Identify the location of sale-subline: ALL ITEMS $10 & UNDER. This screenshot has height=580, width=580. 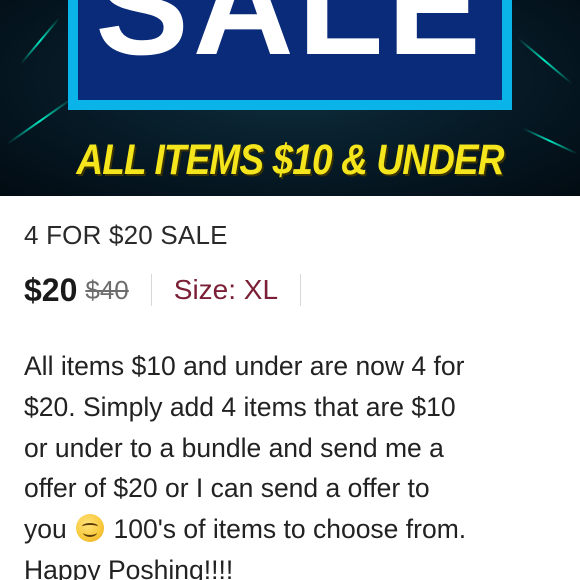
(290, 160).